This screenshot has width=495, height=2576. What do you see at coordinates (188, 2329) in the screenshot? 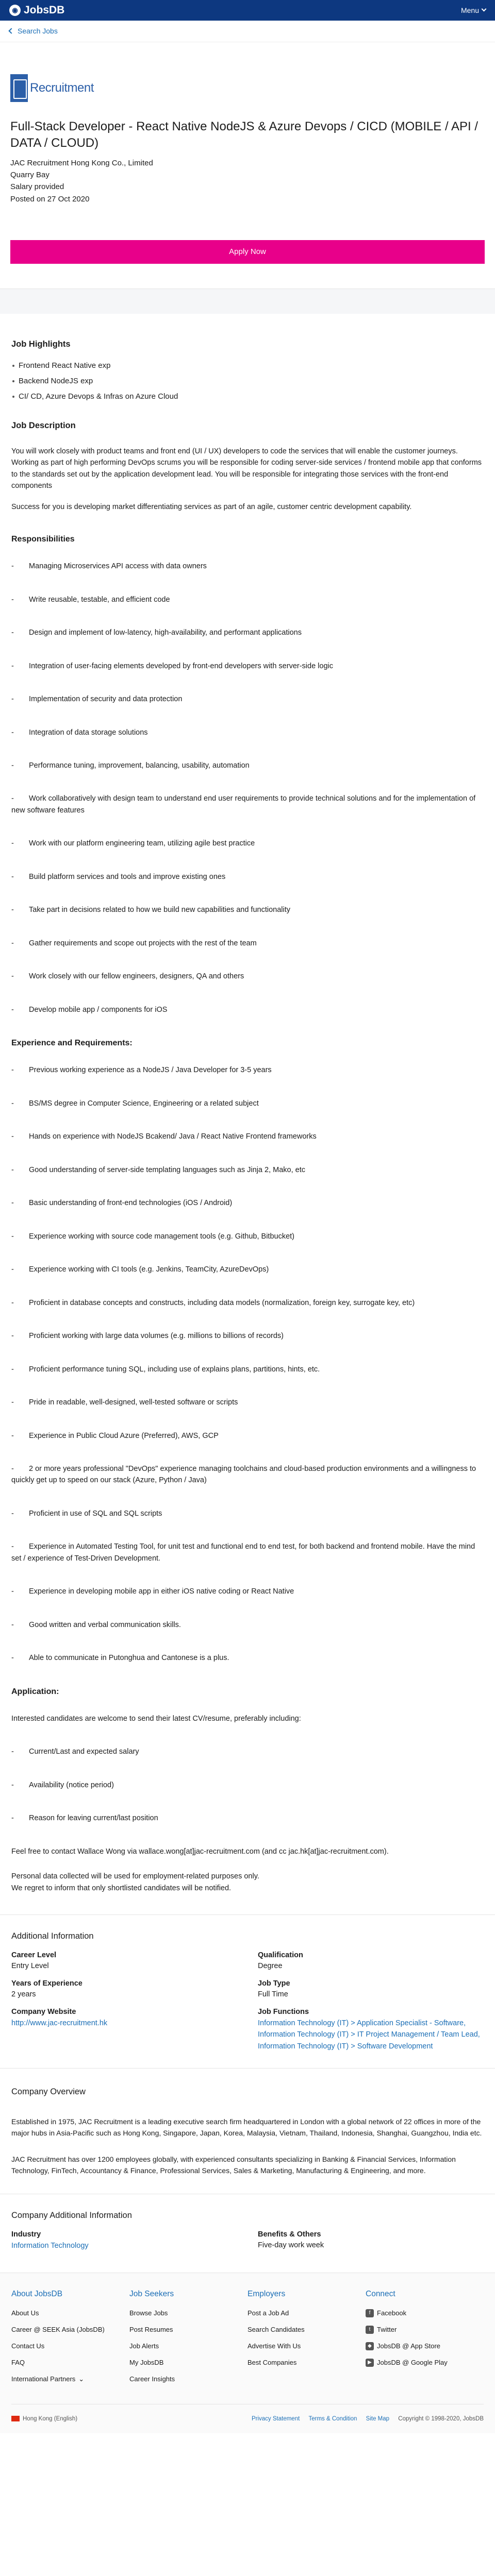
I see `footer-link: Post Resumes` at bounding box center [188, 2329].